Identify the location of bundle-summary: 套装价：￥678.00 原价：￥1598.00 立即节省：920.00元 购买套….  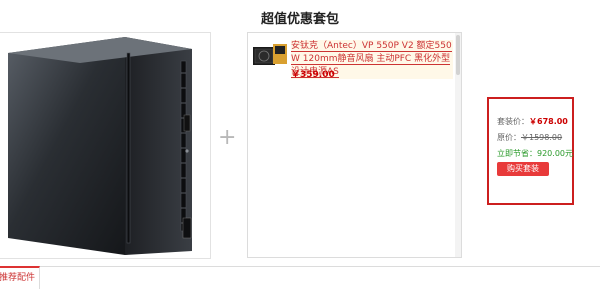
(530, 151).